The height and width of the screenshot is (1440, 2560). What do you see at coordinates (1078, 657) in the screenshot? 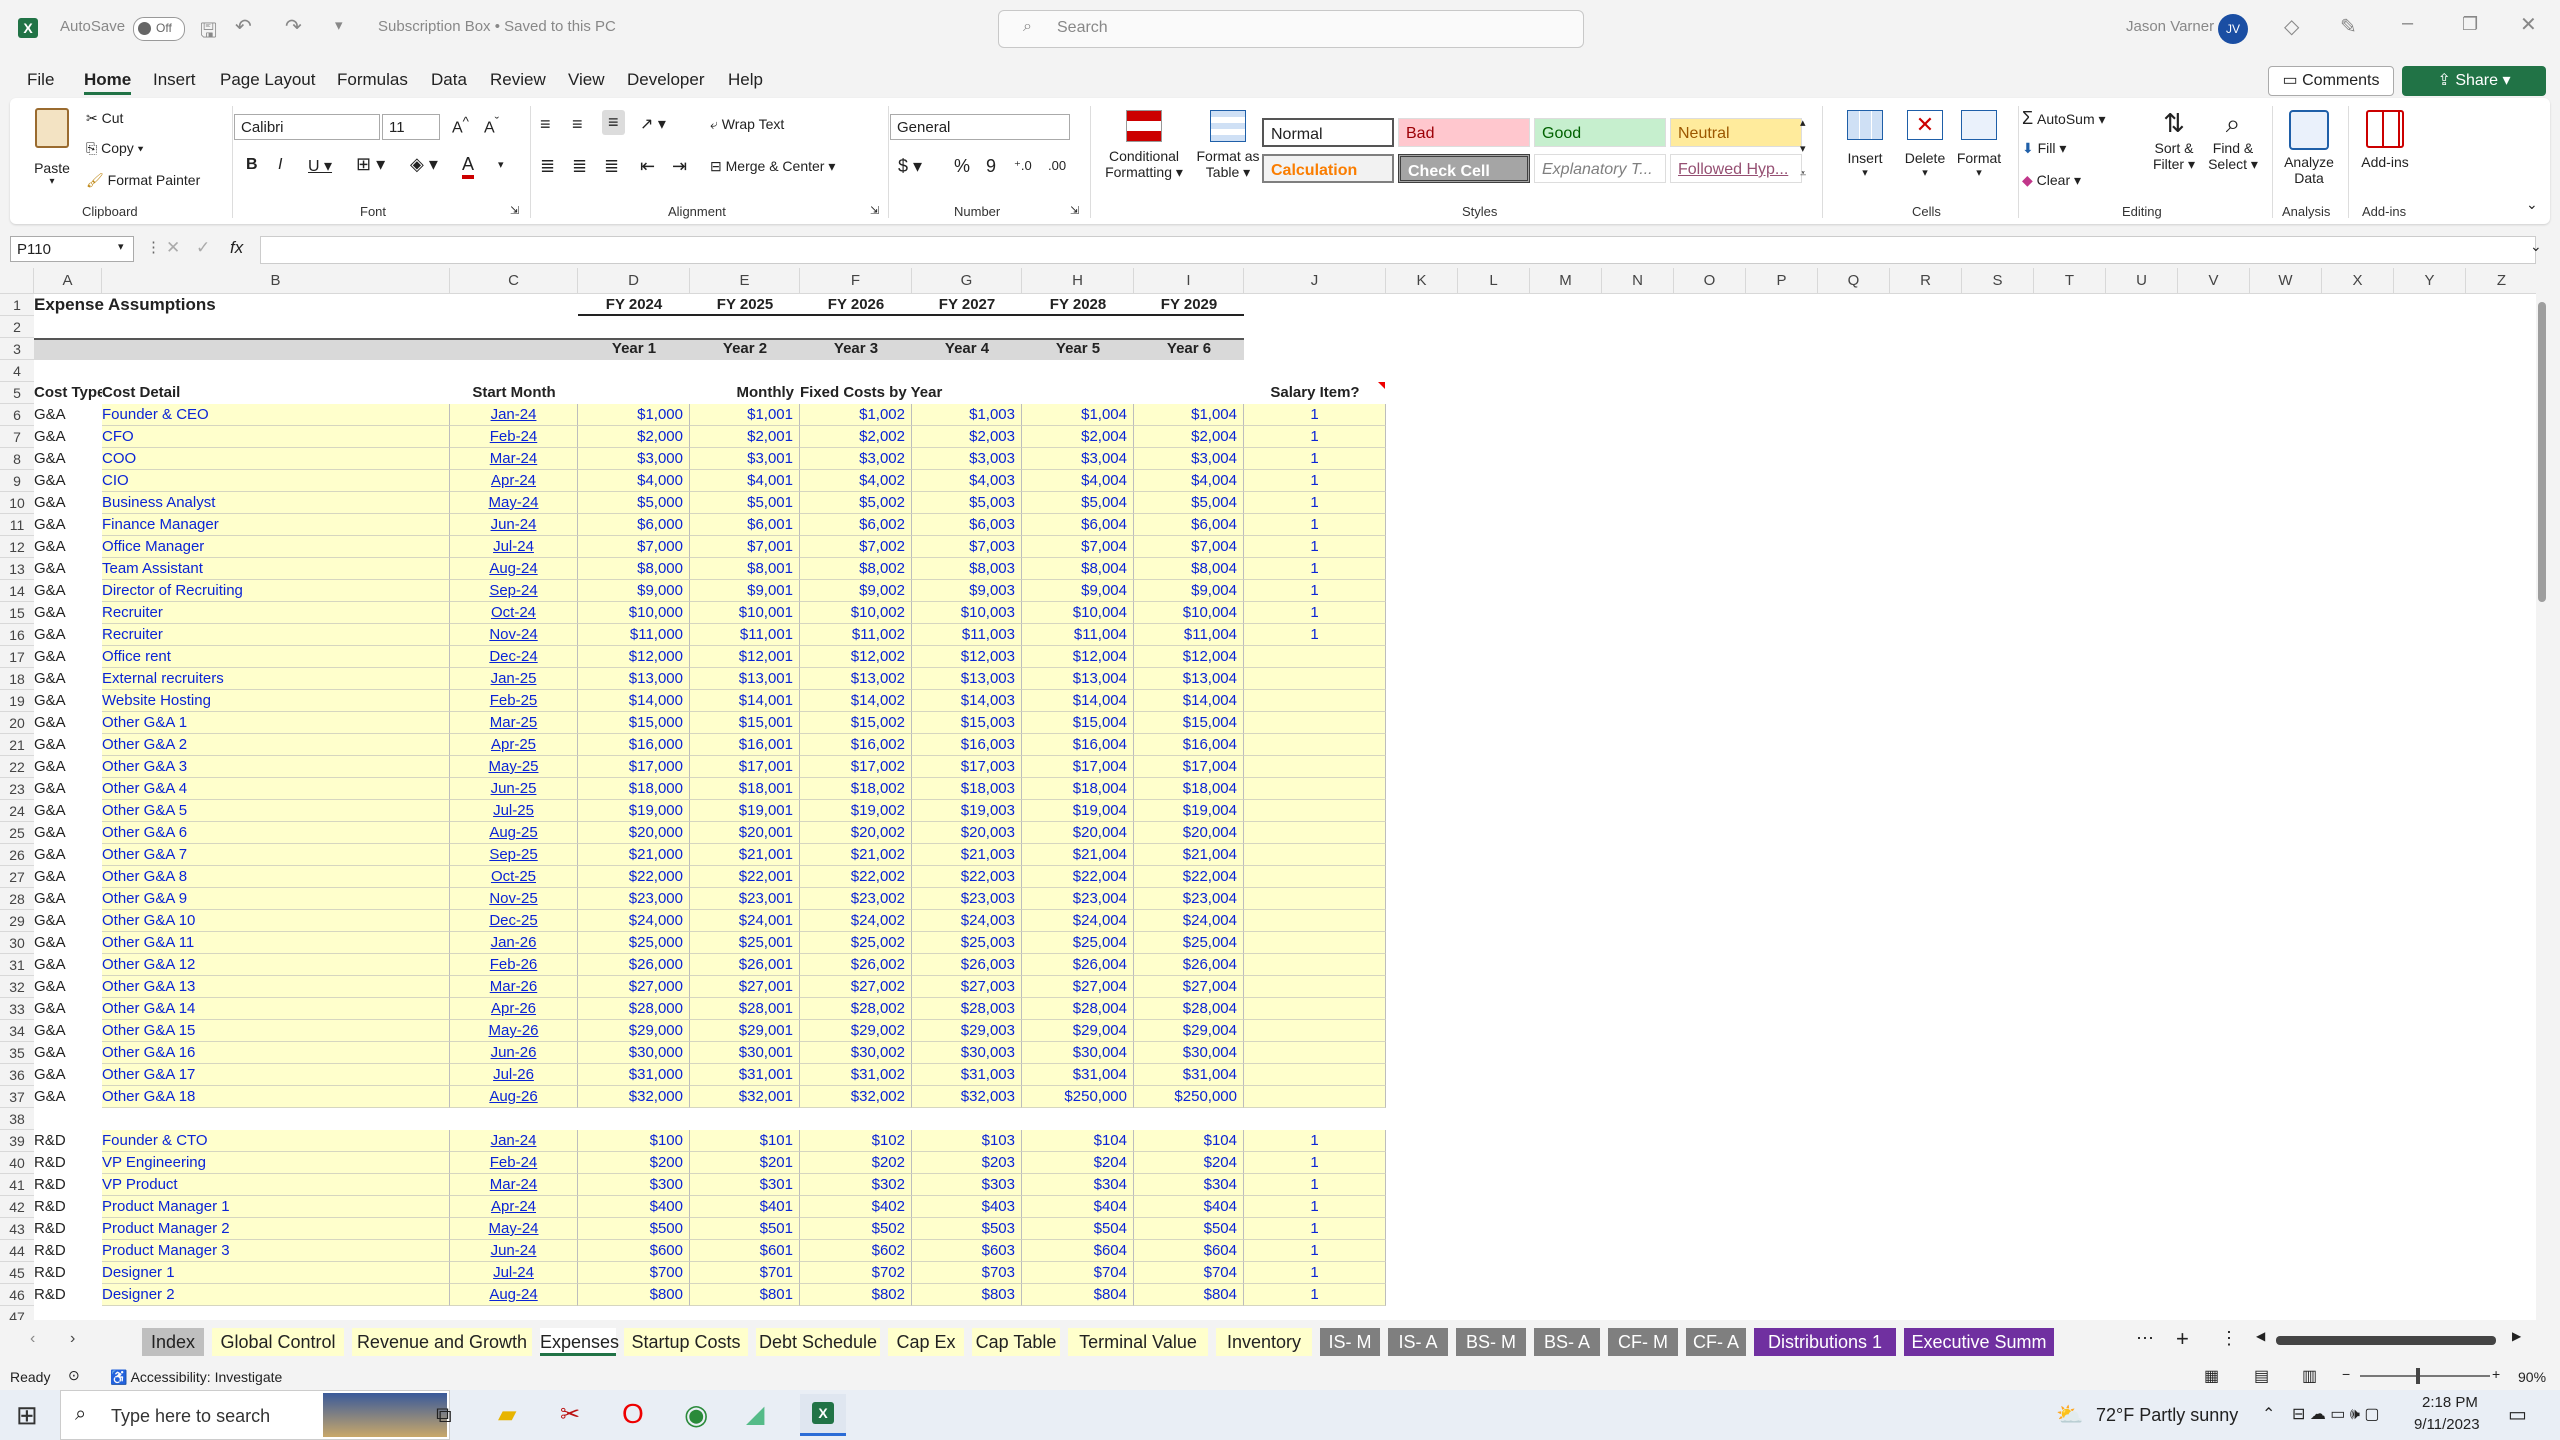
I see `cost-value-cell: $12,004` at bounding box center [1078, 657].